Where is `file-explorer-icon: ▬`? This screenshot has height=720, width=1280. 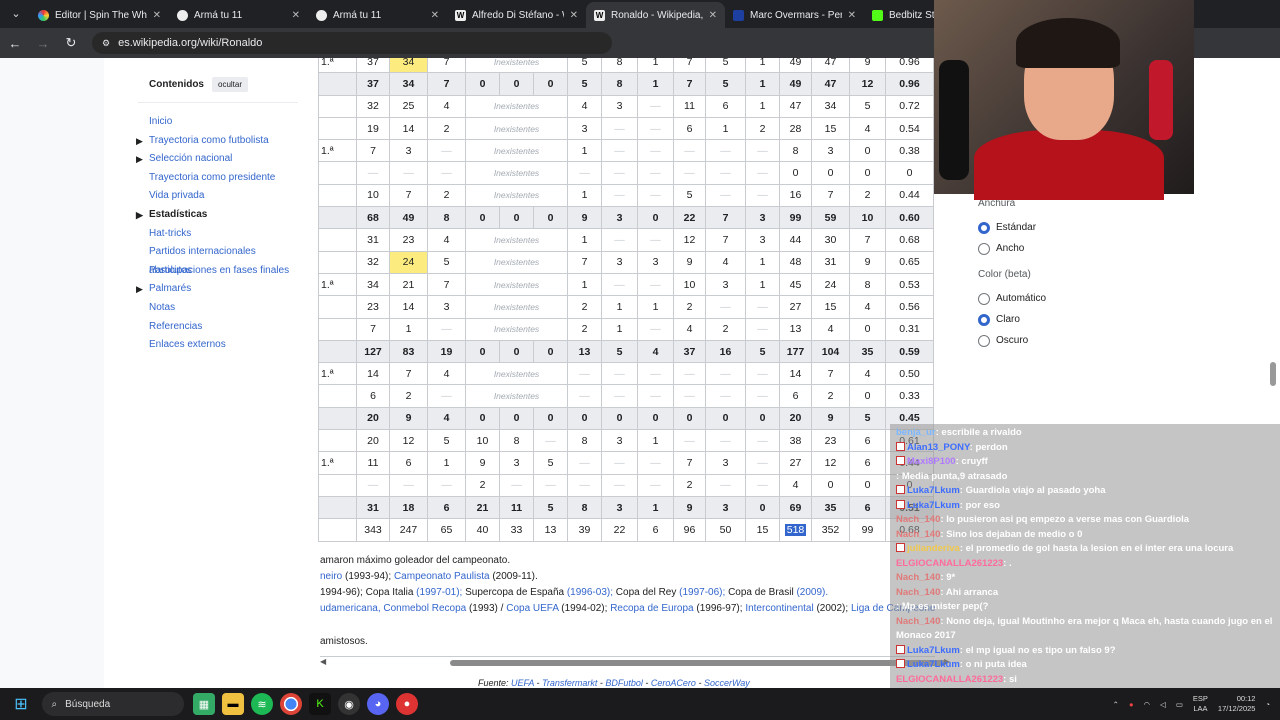
file-explorer-icon: ▬ is located at coordinates (233, 704).